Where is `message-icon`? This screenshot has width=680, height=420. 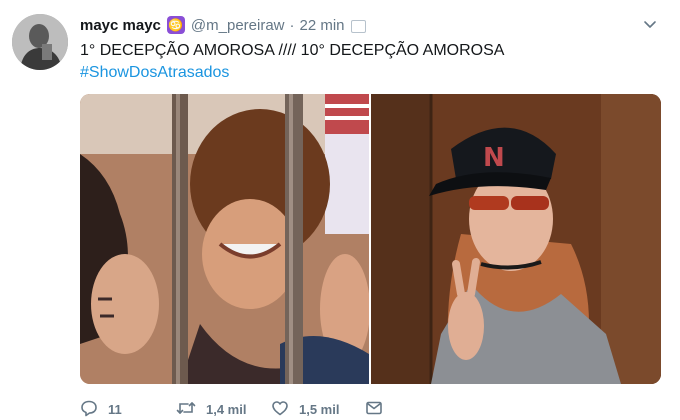
message-icon is located at coordinates (379, 409).